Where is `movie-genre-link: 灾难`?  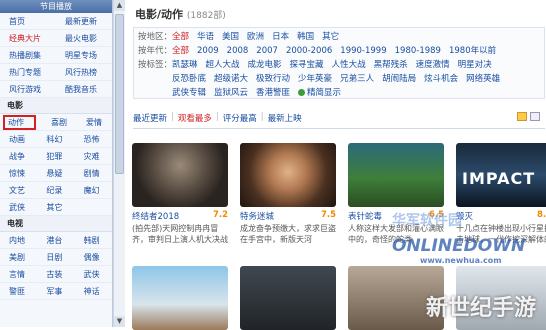 movie-genre-link: 灾难 is located at coordinates (93, 156).